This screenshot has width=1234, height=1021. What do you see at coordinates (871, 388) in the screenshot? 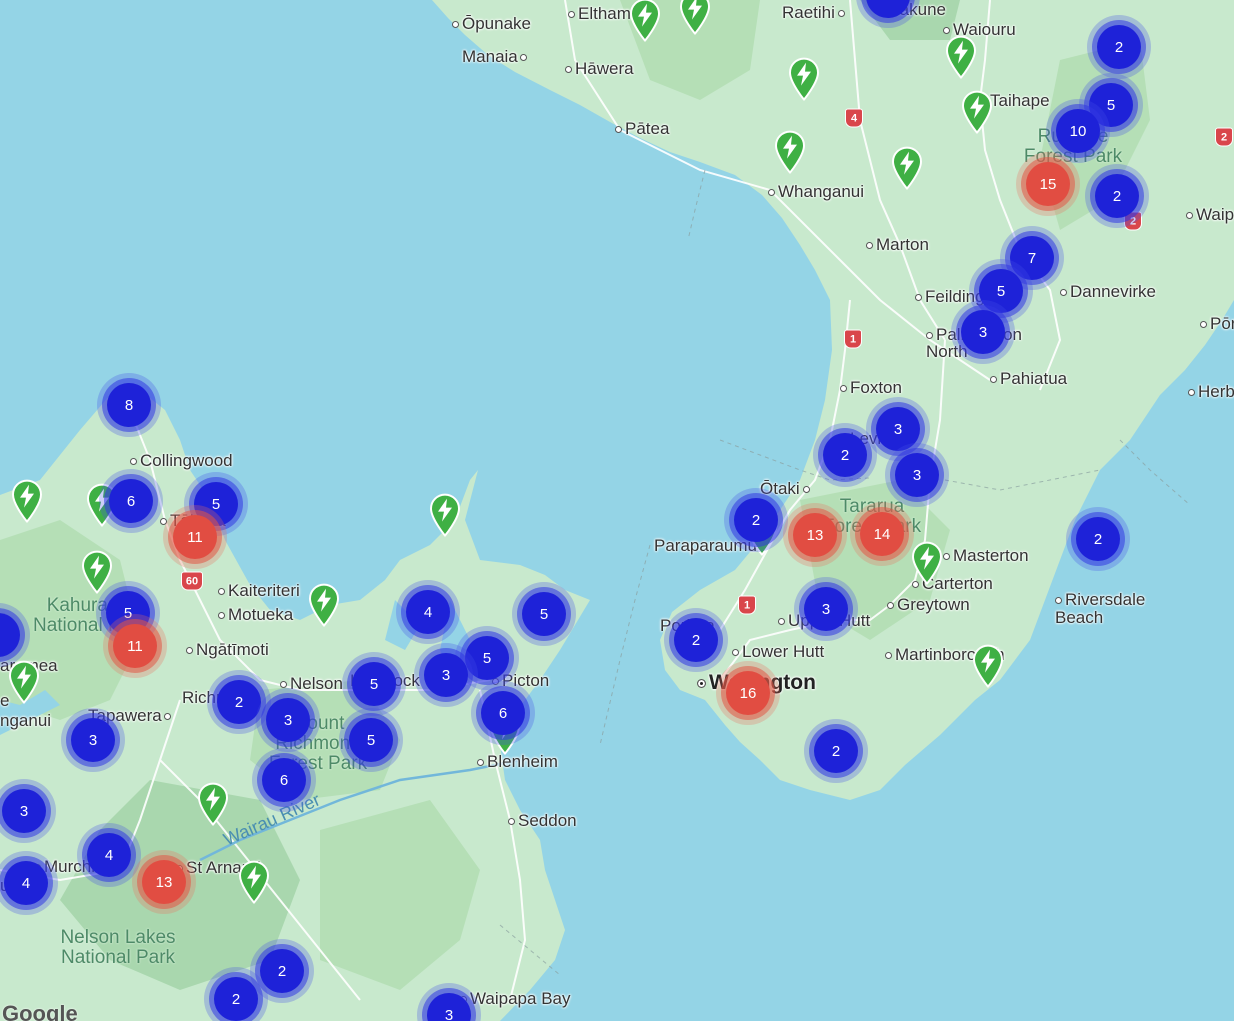
I see `place-label-foxton: Foxton` at bounding box center [871, 388].